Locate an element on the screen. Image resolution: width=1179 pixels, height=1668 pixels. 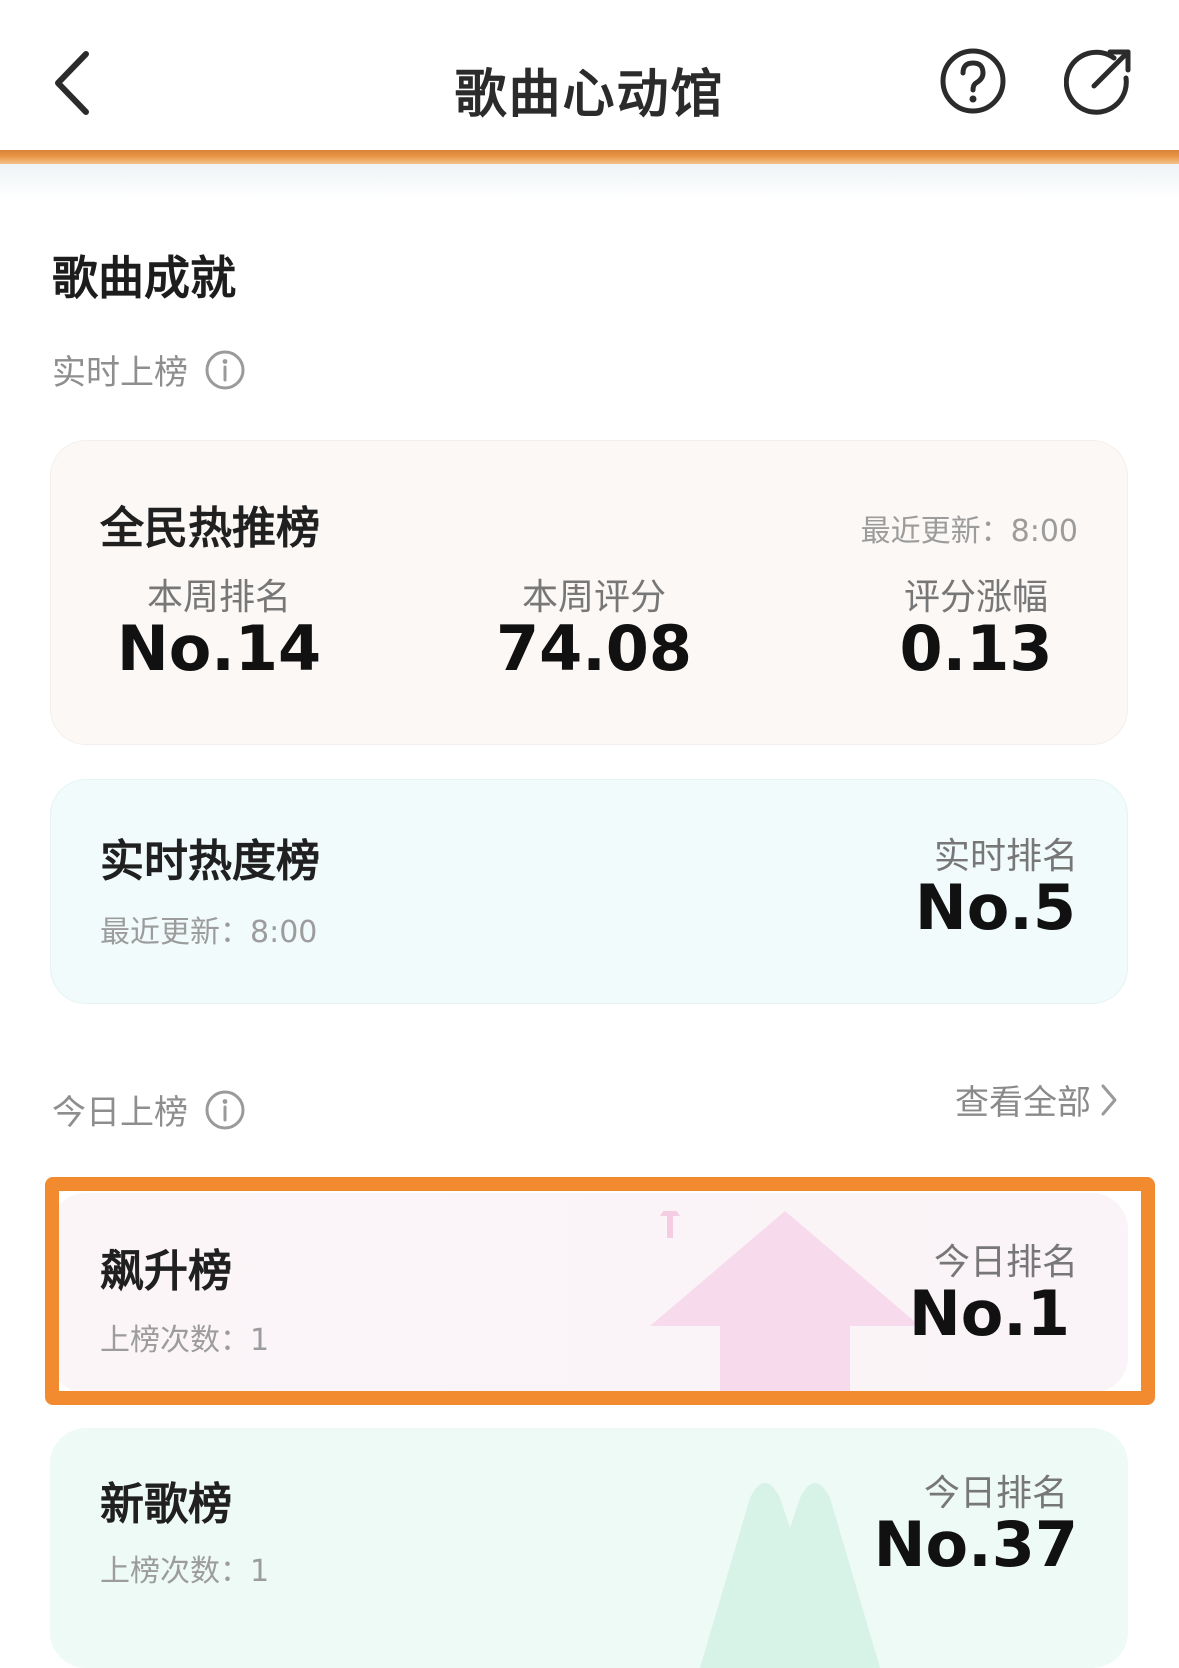
metric-value: No.14 is located at coordinates (219, 648).